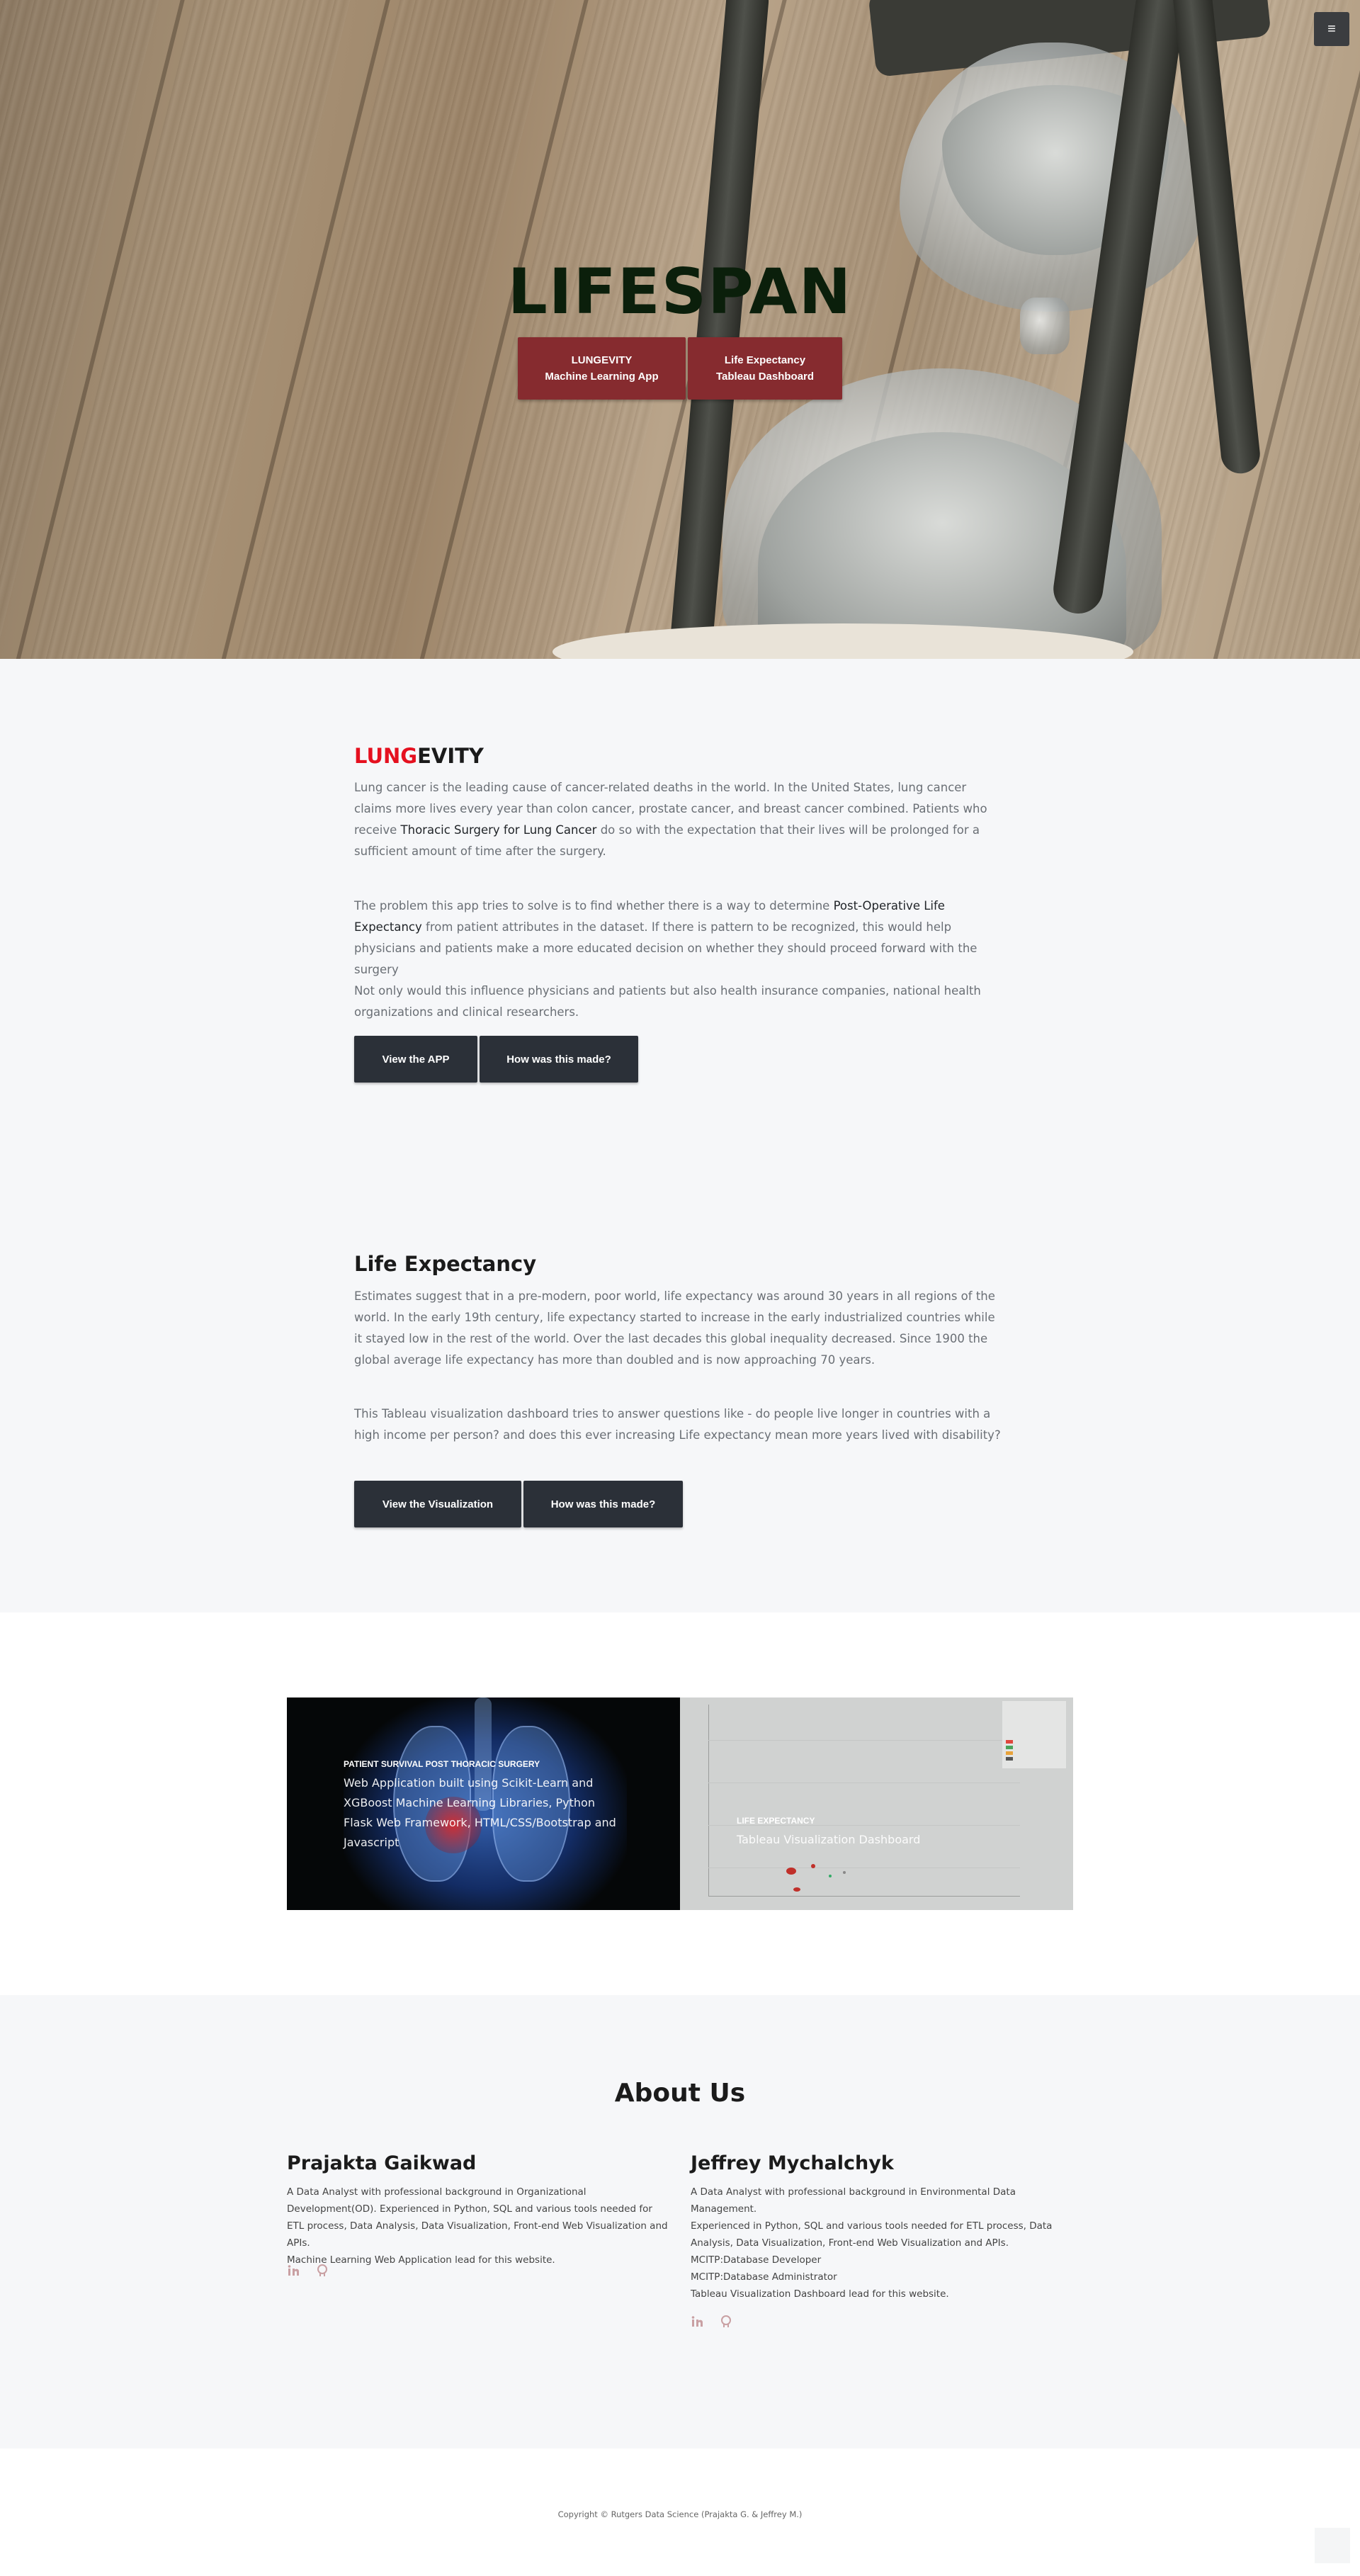 The width and height of the screenshot is (1360, 2576). Describe the element at coordinates (756, 2260) in the screenshot. I see `bio-line: MCITP:Database Developer` at that location.